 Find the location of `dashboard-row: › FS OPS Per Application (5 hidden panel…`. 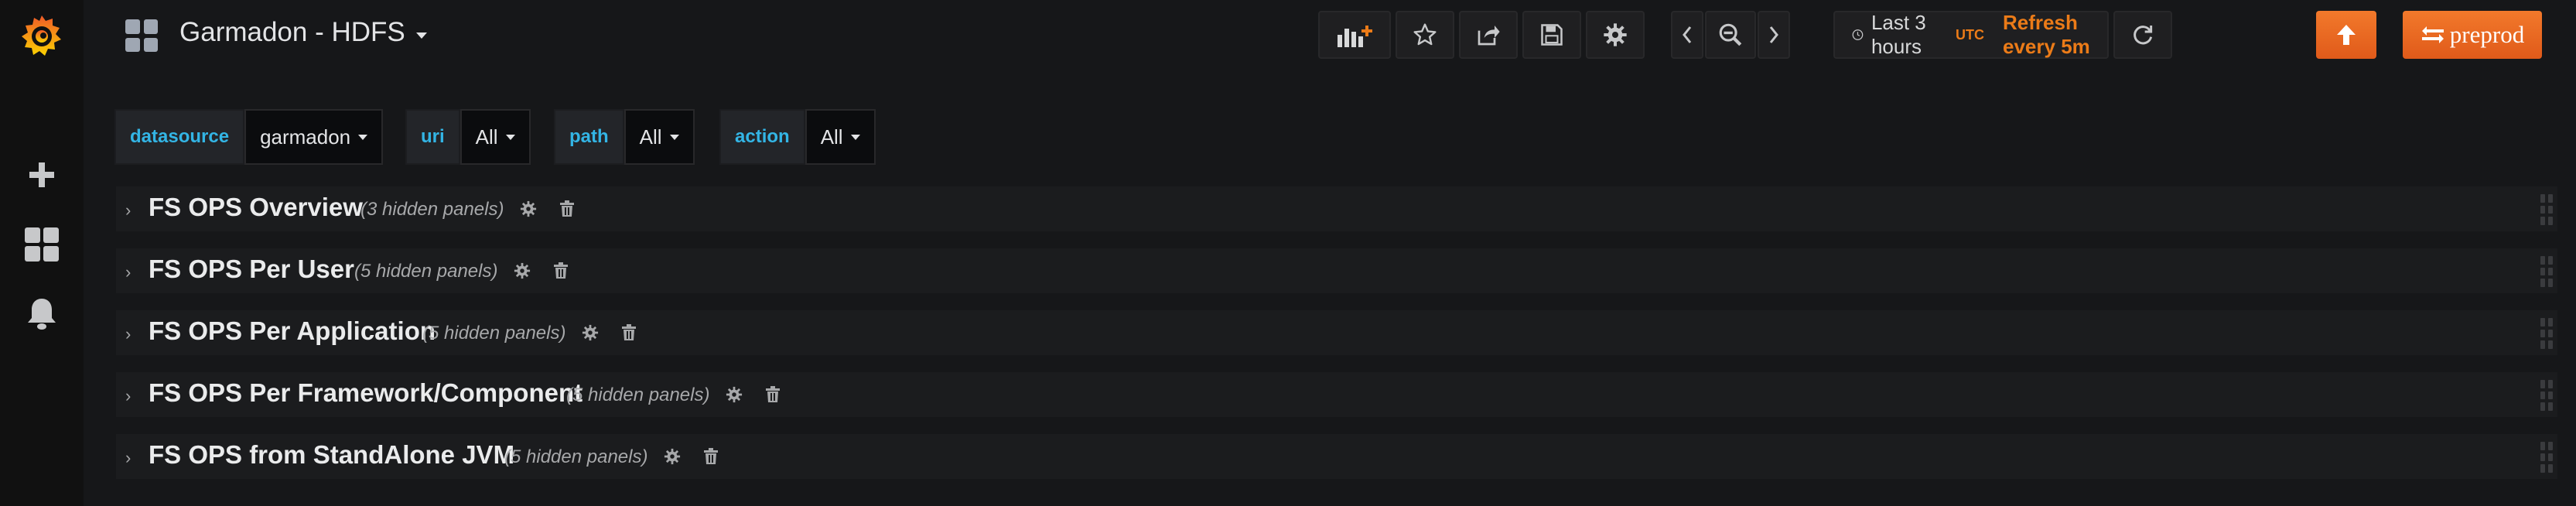

dashboard-row: › FS OPS Per Application (5 hidden panel… is located at coordinates (1336, 332).